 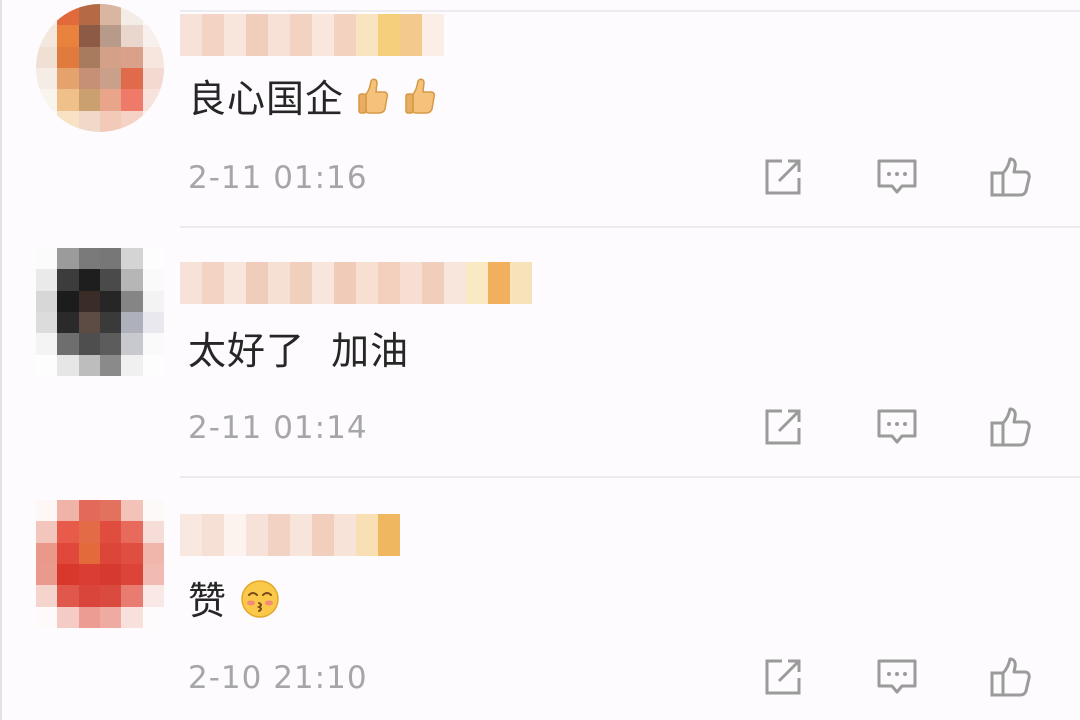 I want to click on comment-text: 太好了 加油, so click(x=299, y=351).